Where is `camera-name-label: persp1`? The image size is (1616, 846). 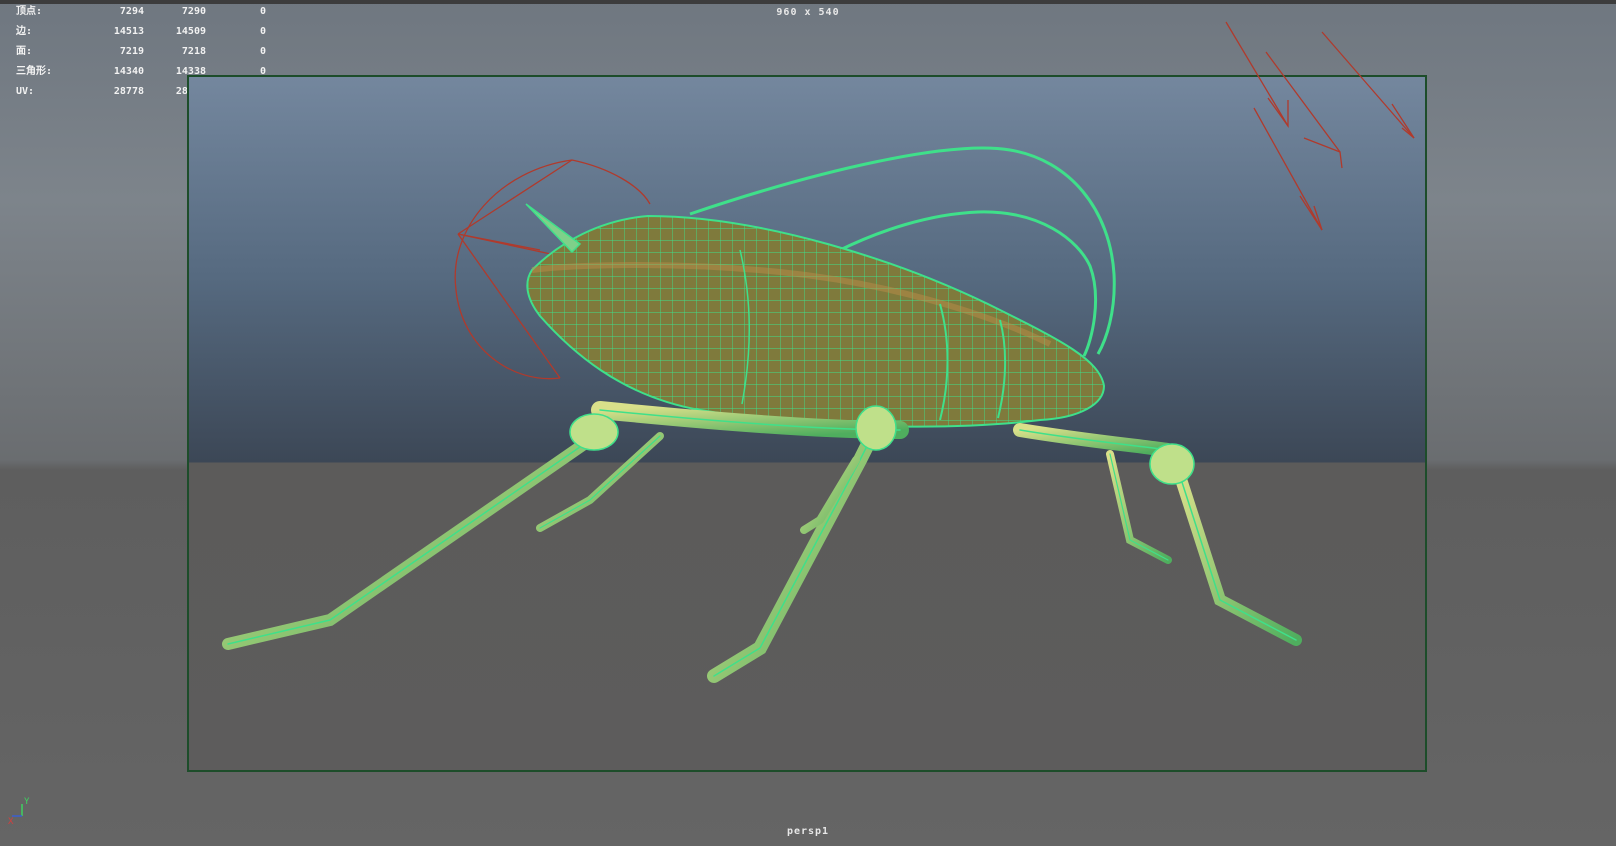
camera-name-label: persp1 is located at coordinates (808, 831).